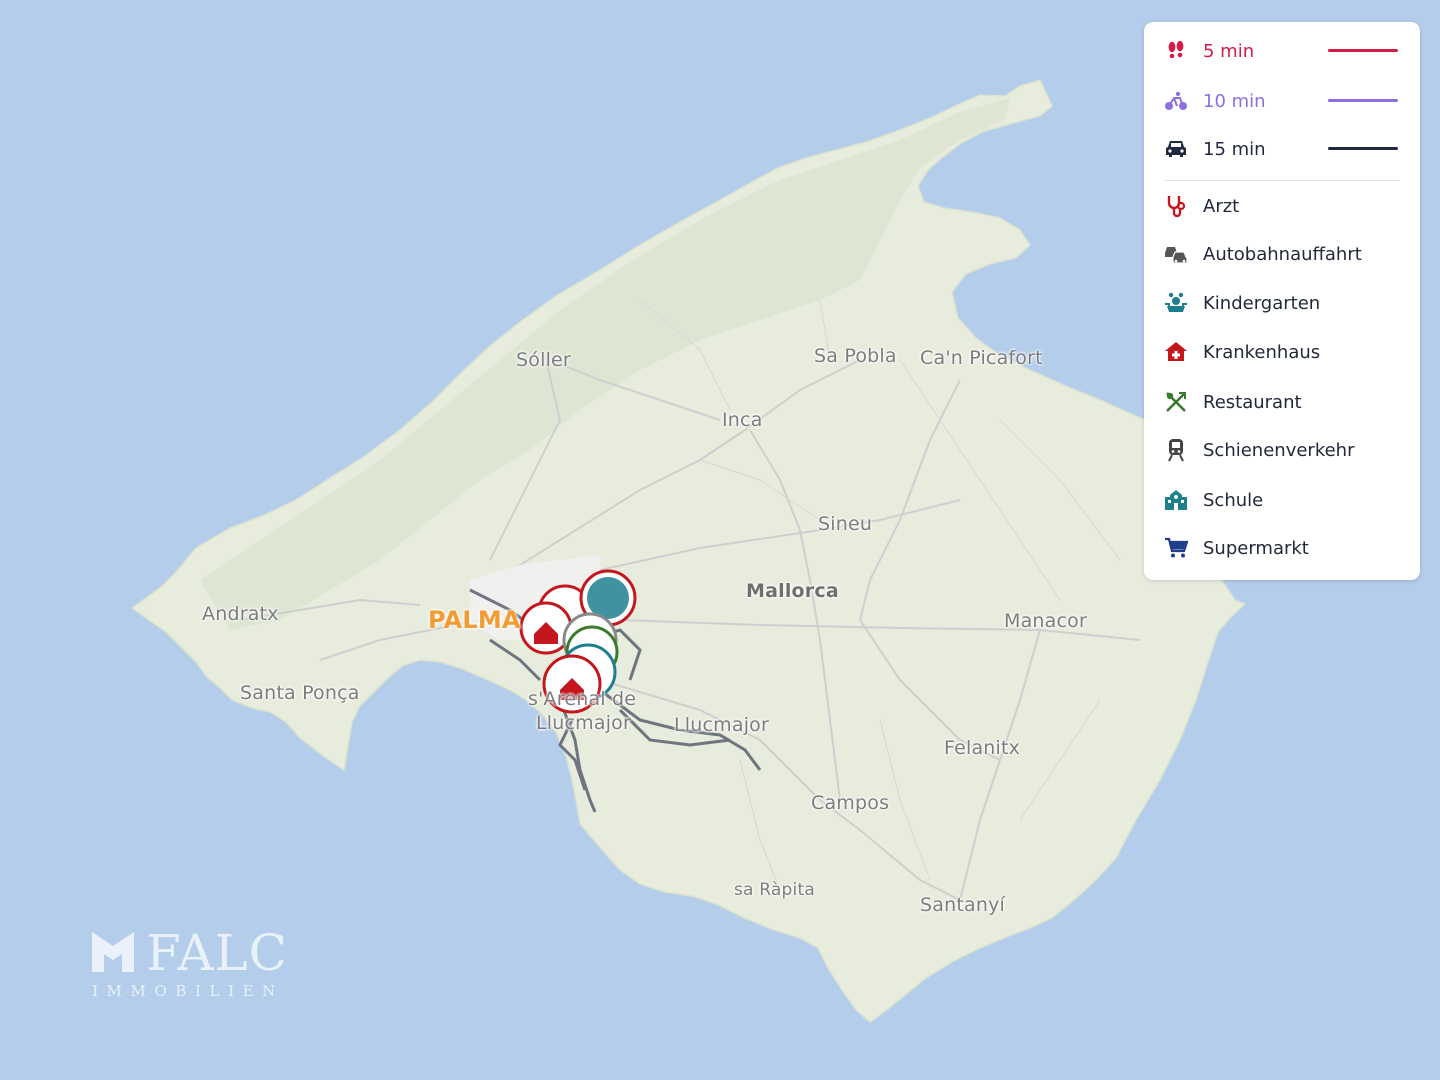  Describe the element at coordinates (217, 953) in the screenshot. I see `watermark-name: FALC` at that location.